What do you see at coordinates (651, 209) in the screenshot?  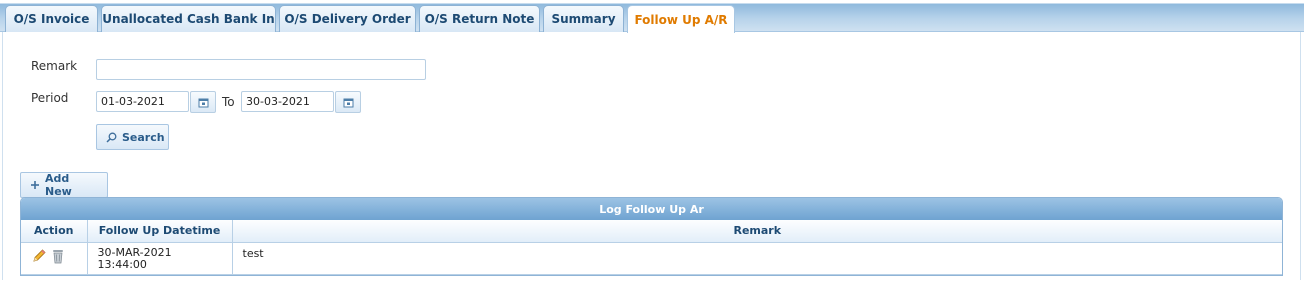 I see `grid-title: Log Follow Up Ar` at bounding box center [651, 209].